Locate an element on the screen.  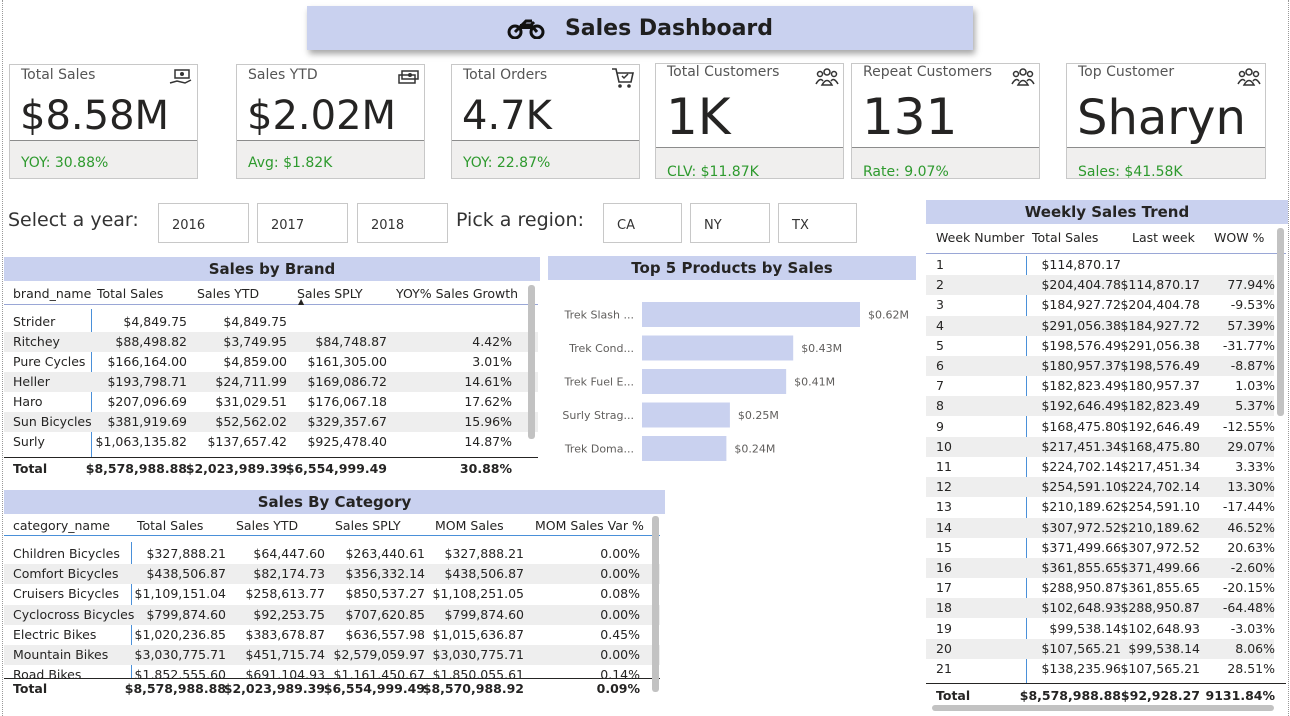
table-cell: 28.51% is located at coordinates (1251, 668).